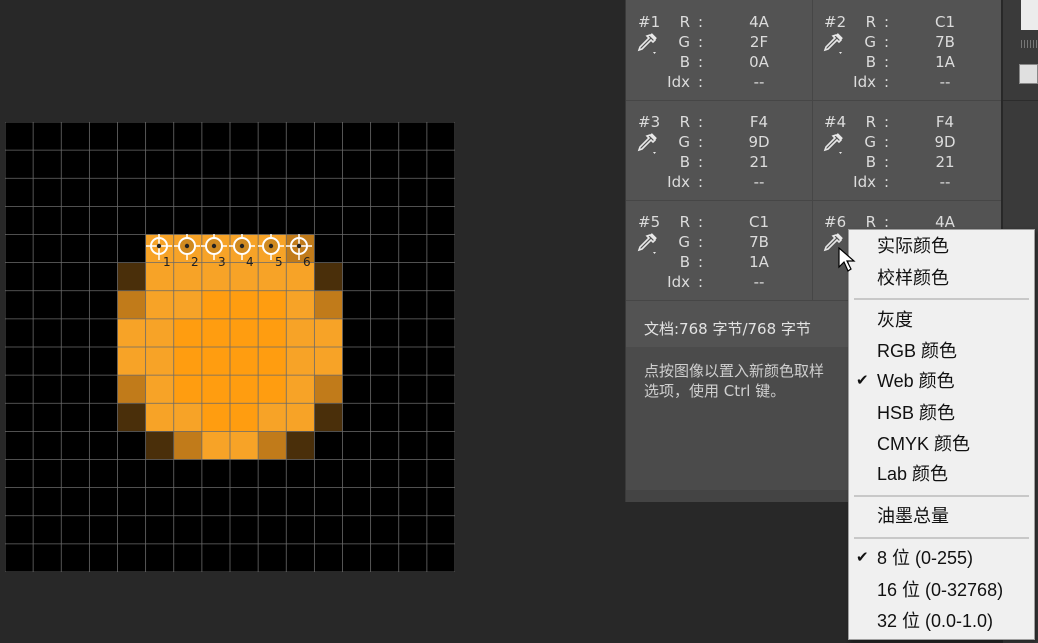 The width and height of the screenshot is (1038, 643). What do you see at coordinates (195, 262) in the screenshot?
I see `sampler-marker-label: 2` at bounding box center [195, 262].